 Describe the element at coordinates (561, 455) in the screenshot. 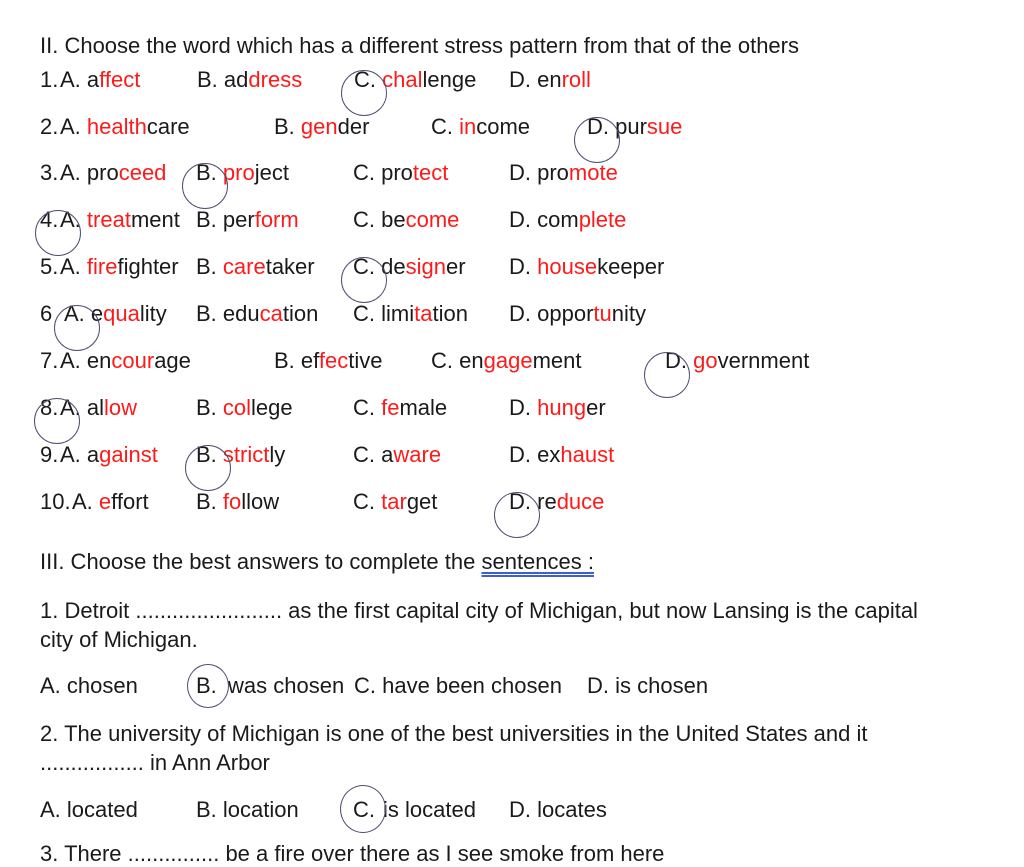

I see `option-d: D. exhaust` at that location.